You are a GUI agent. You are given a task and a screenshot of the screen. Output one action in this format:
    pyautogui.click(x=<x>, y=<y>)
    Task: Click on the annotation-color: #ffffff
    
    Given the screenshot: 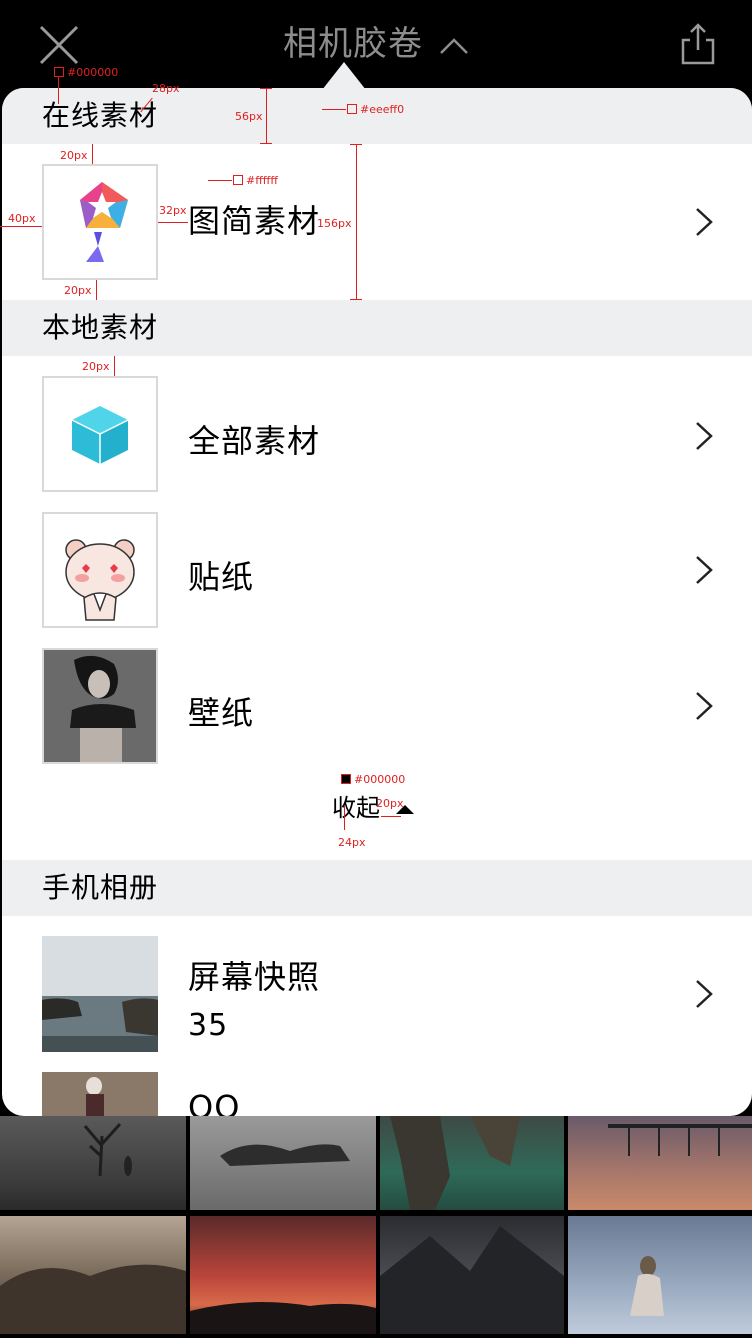 What is the action you would take?
    pyautogui.click(x=255, y=181)
    